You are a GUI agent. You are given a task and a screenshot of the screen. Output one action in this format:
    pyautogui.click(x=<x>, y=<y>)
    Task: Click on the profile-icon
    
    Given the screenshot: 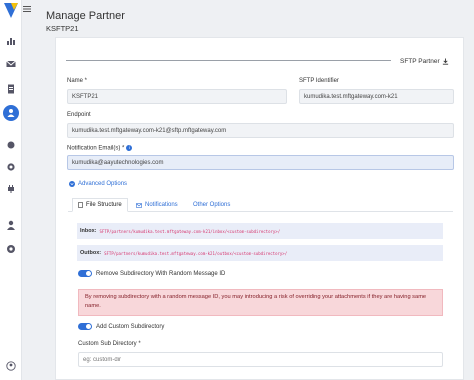 What is the action you would take?
    pyautogui.click(x=11, y=366)
    